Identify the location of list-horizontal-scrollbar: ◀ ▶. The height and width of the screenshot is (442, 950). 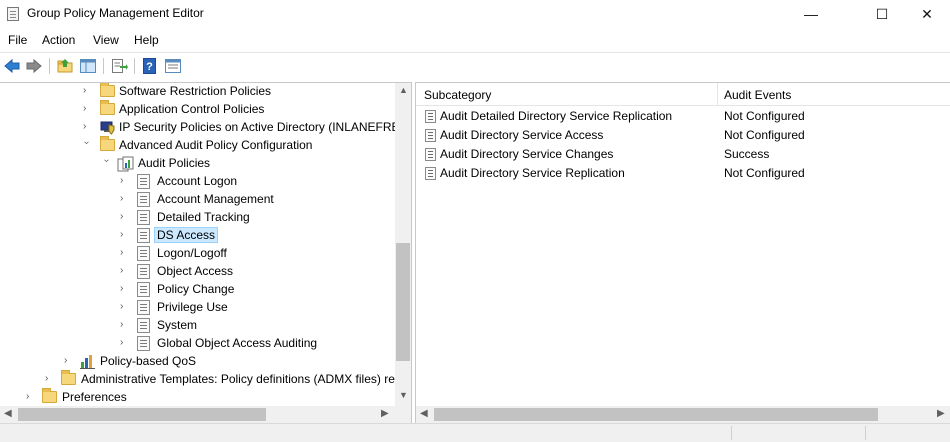
(683, 414).